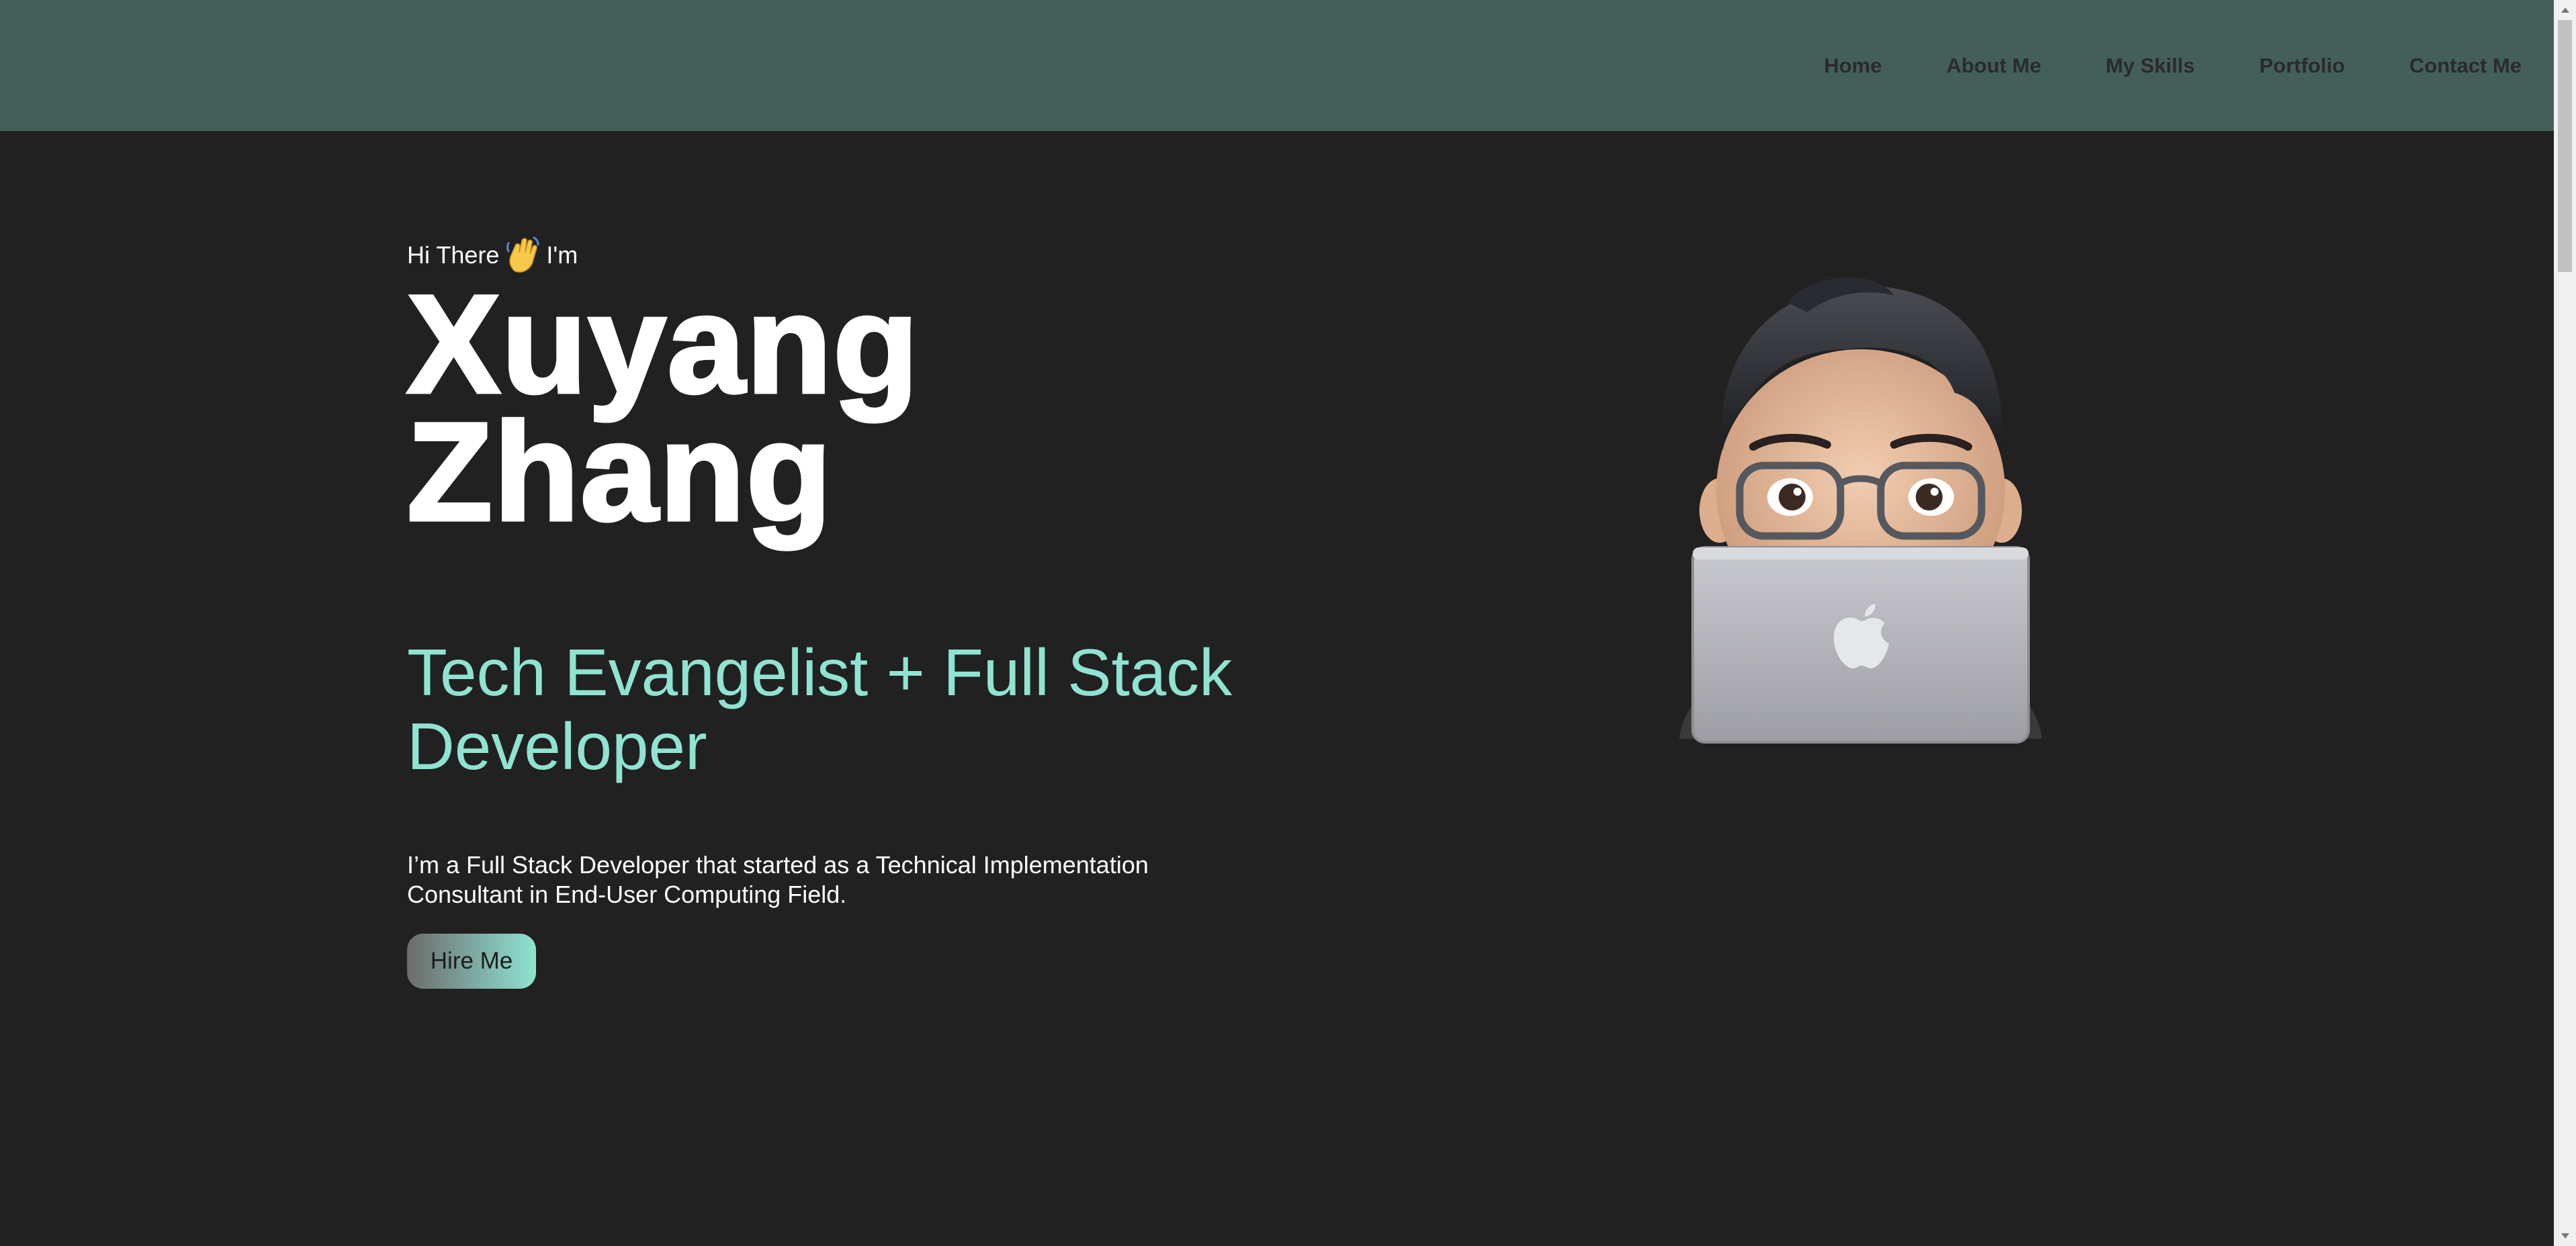  Describe the element at coordinates (472, 961) in the screenshot. I see `hire-me-button: Hire Me` at that location.